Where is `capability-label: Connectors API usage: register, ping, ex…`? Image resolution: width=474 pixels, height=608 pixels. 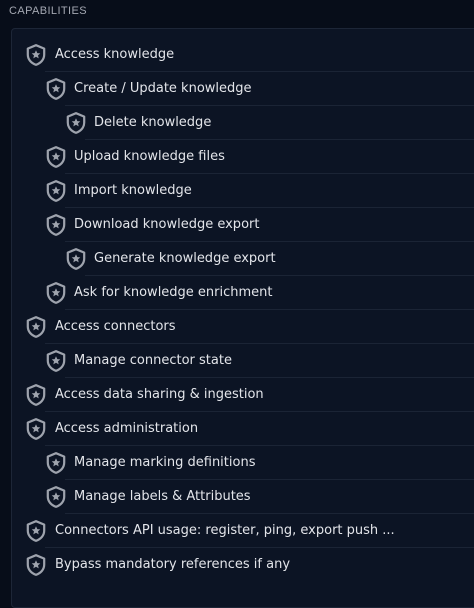 capability-label: Connectors API usage: register, ping, ex… is located at coordinates (225, 530).